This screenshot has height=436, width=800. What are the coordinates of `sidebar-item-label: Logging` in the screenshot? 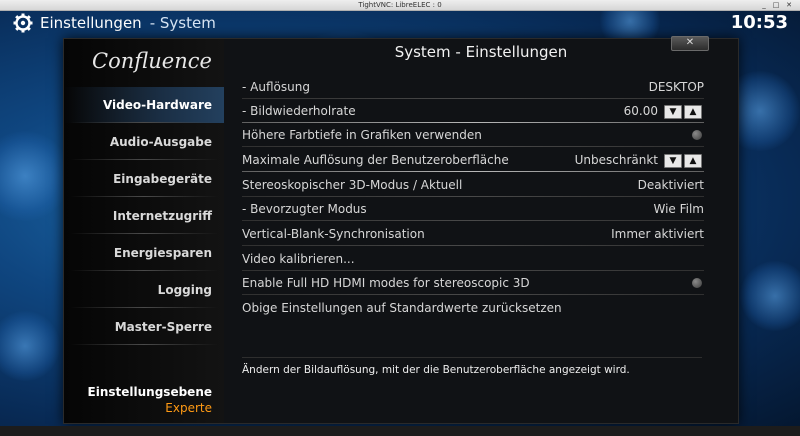 It's located at (184, 290).